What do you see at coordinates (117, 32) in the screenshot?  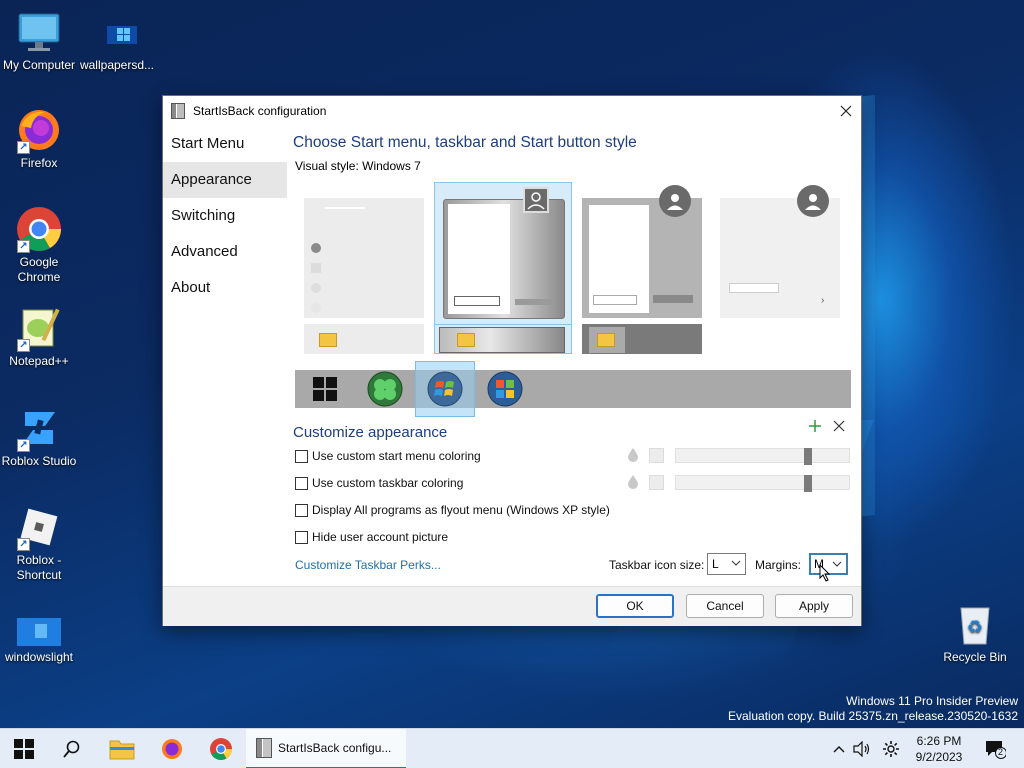 I see `windows-logo-icon` at bounding box center [117, 32].